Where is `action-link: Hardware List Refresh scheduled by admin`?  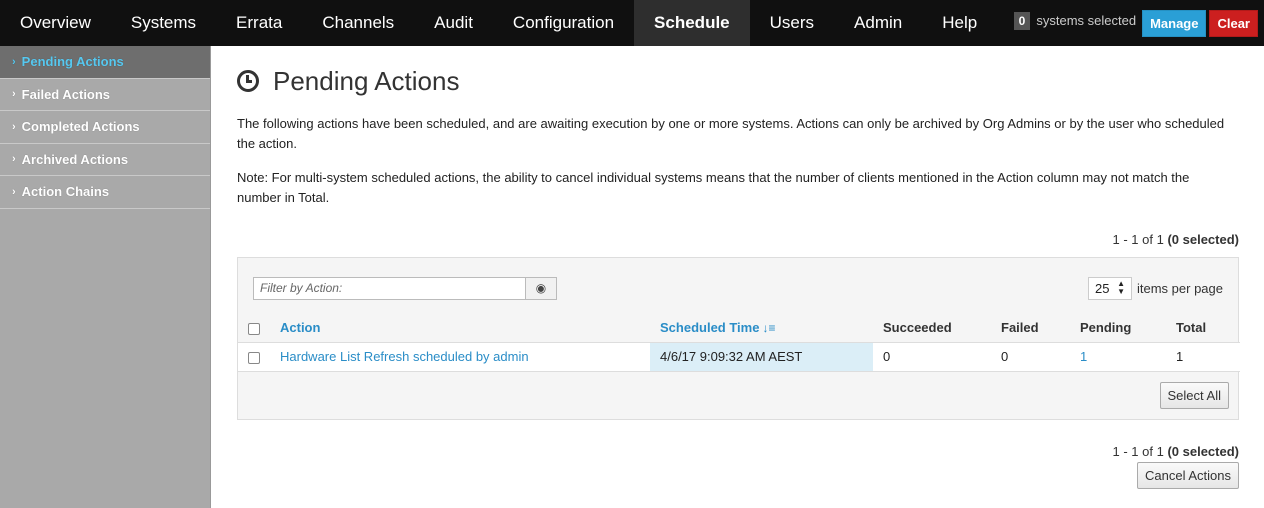 action-link: Hardware List Refresh scheduled by admin is located at coordinates (460, 357).